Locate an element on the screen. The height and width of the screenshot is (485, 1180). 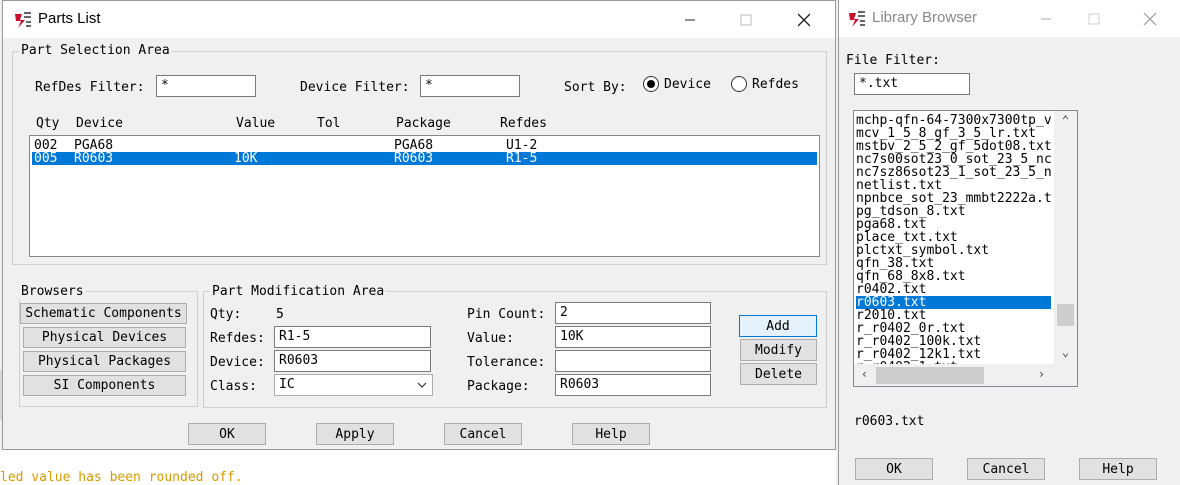
pin-count-input: 2 is located at coordinates (633, 313).